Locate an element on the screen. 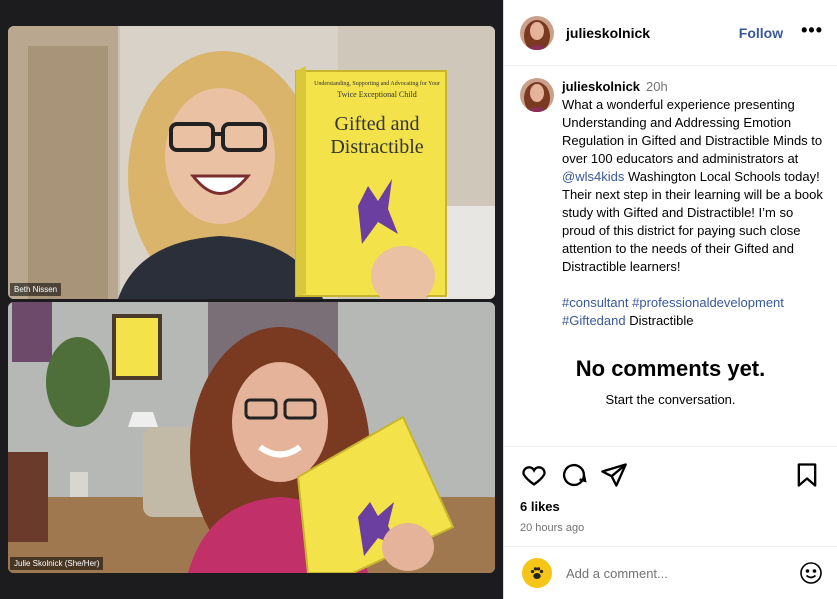 The image size is (837, 599). book-title-line2: Distractible is located at coordinates (377, 147).